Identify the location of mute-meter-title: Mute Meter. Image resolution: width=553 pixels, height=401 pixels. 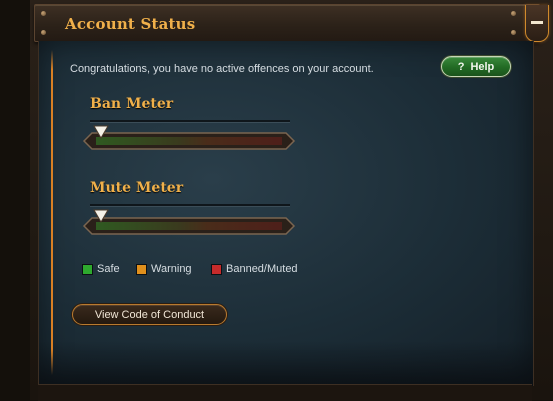
(137, 188).